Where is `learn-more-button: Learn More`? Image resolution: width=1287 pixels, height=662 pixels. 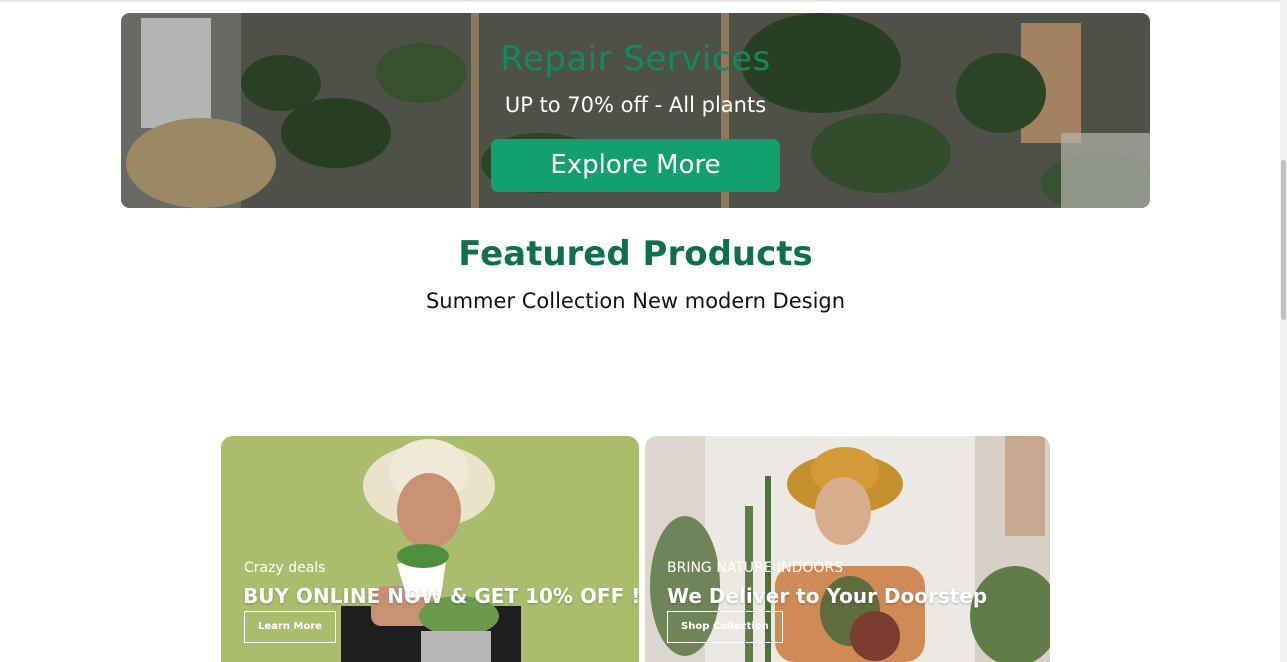
learn-more-button: Learn More is located at coordinates (290, 627).